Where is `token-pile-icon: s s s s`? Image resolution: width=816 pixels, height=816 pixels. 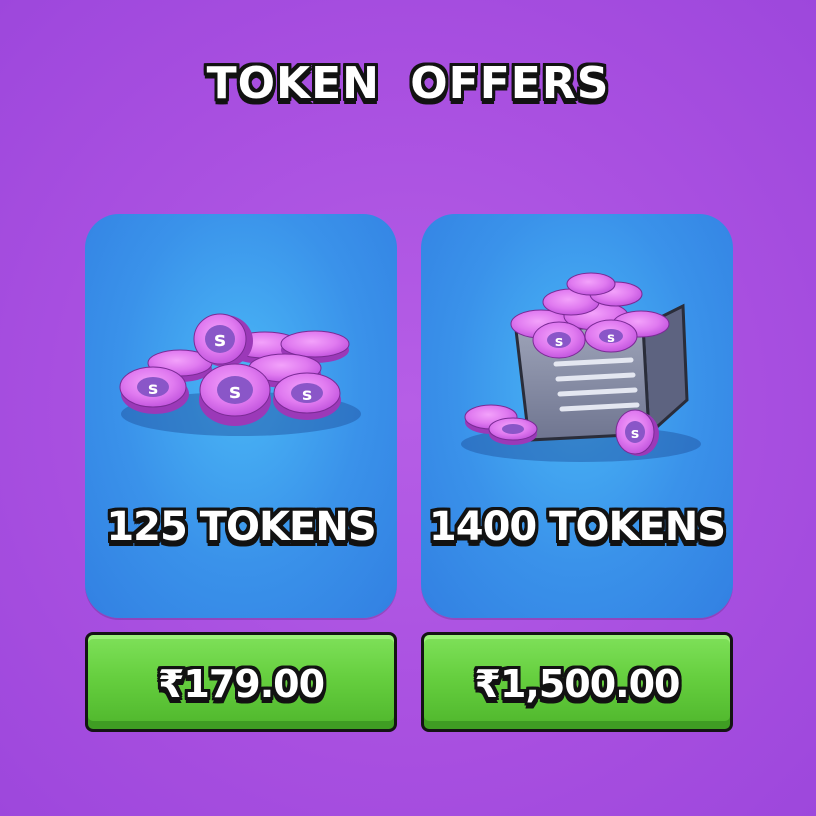
token-pile-icon: s s s s is located at coordinates (240, 374).